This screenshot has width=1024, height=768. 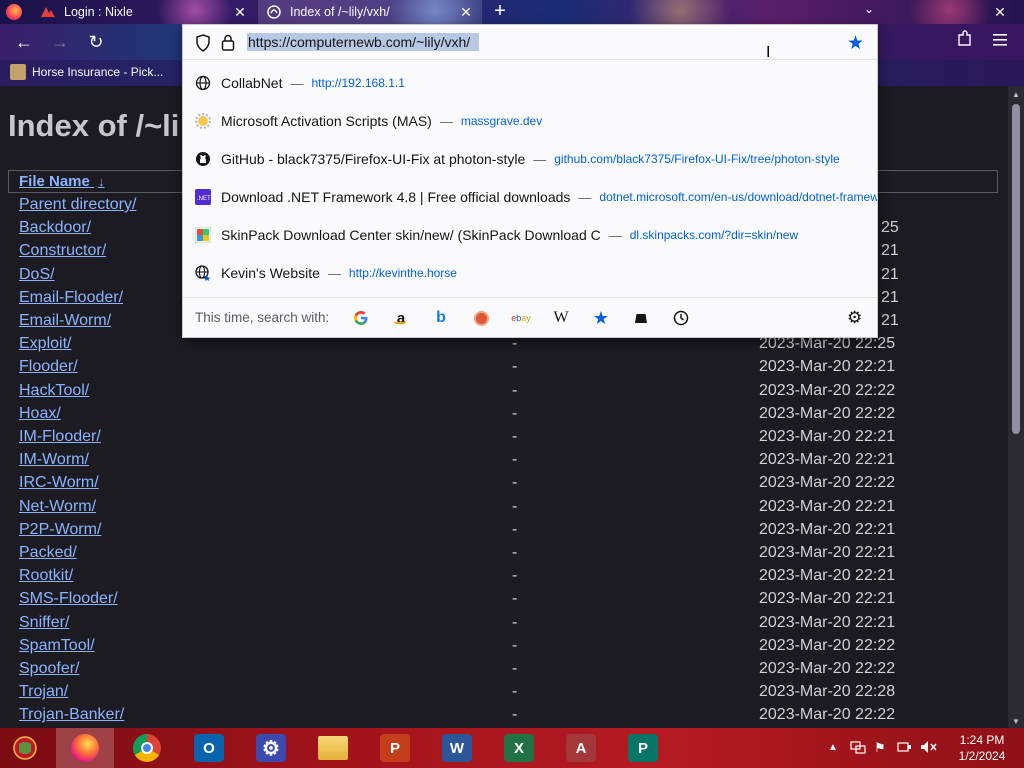 I want to click on table-row: SMS-Flooder/ - 2023-Mar-20 22:21, so click(x=504, y=600).